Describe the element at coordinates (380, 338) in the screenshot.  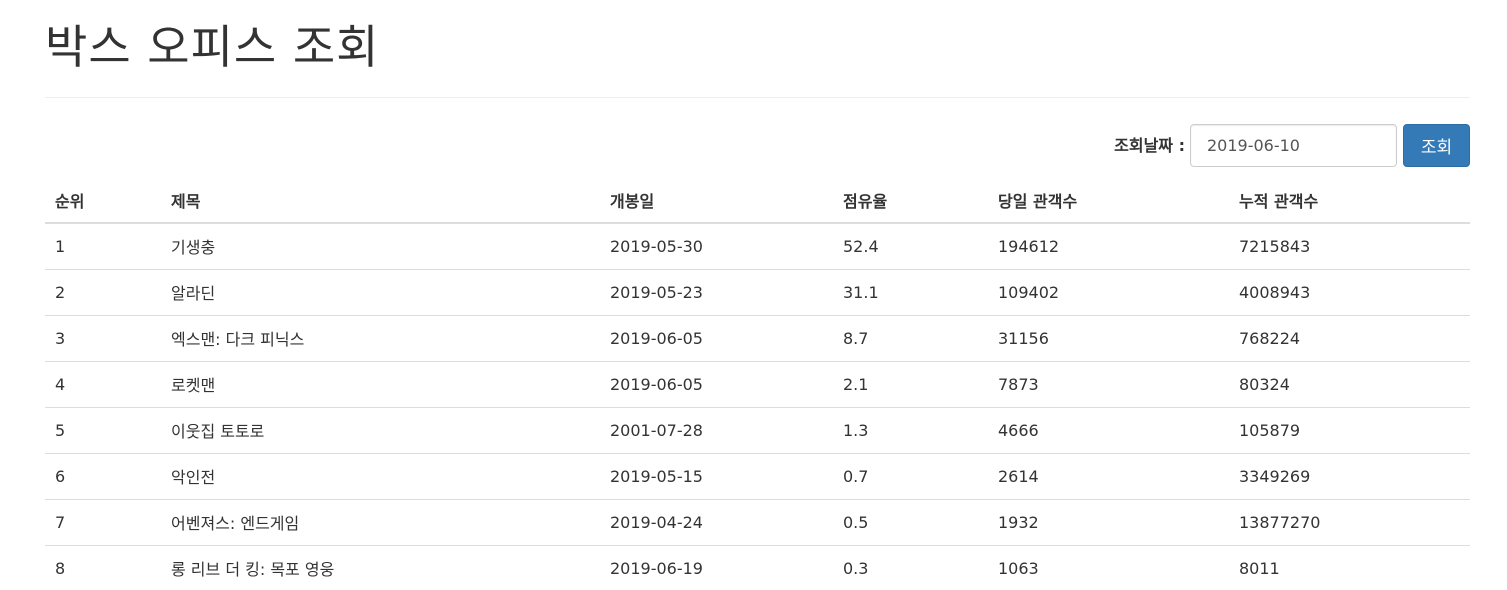
I see `cell-title: 엑스맨: 다크 피닉스` at that location.